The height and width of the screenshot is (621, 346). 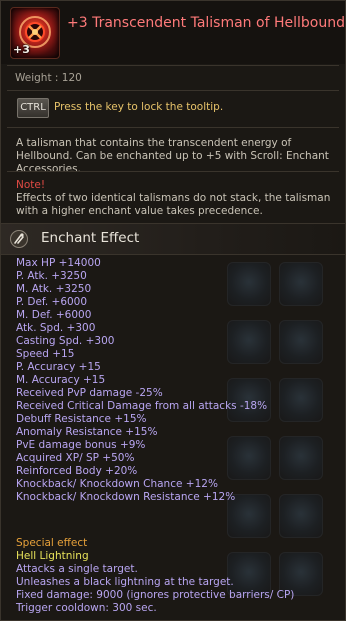 What do you see at coordinates (58, 367) in the screenshot?
I see `stat-line: P. Accuracy +15` at bounding box center [58, 367].